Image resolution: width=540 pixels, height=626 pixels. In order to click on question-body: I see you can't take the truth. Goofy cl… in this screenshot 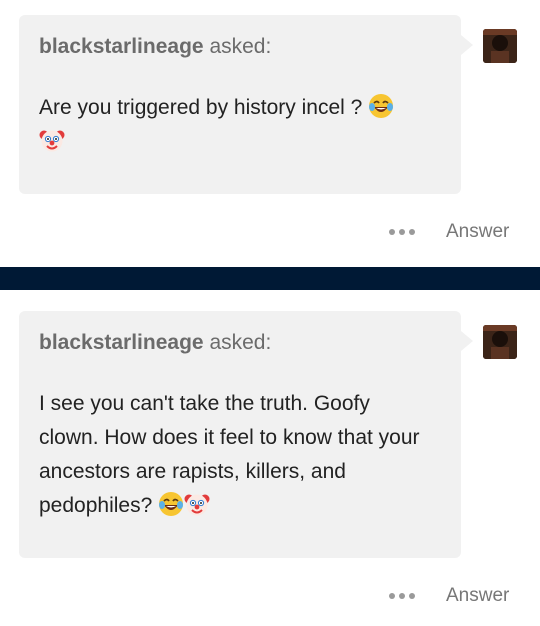, I will do `click(229, 454)`.